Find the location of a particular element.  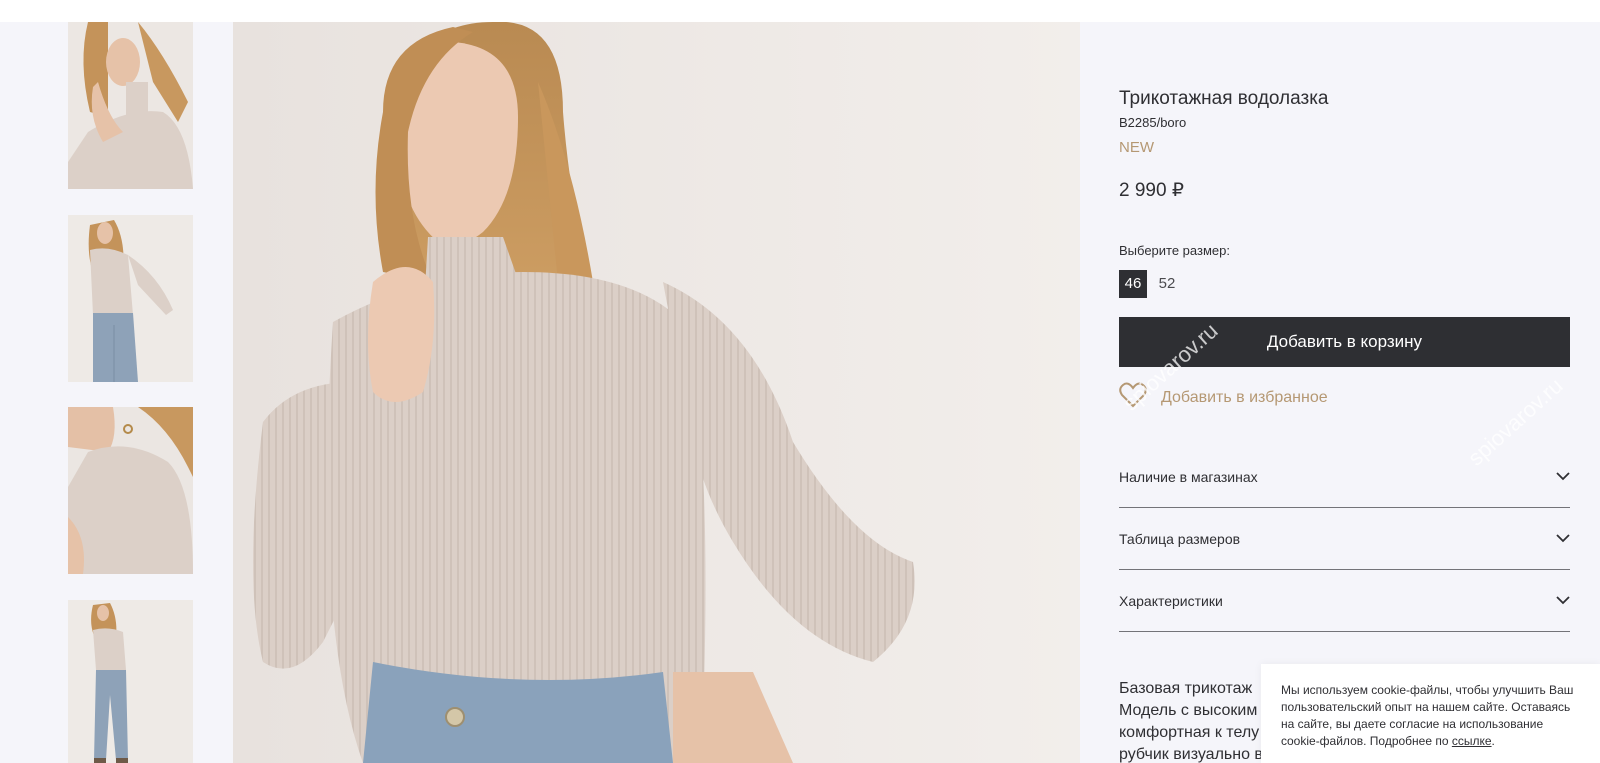

accordion-size-chart: Таблица размеров is located at coordinates (1344, 539).